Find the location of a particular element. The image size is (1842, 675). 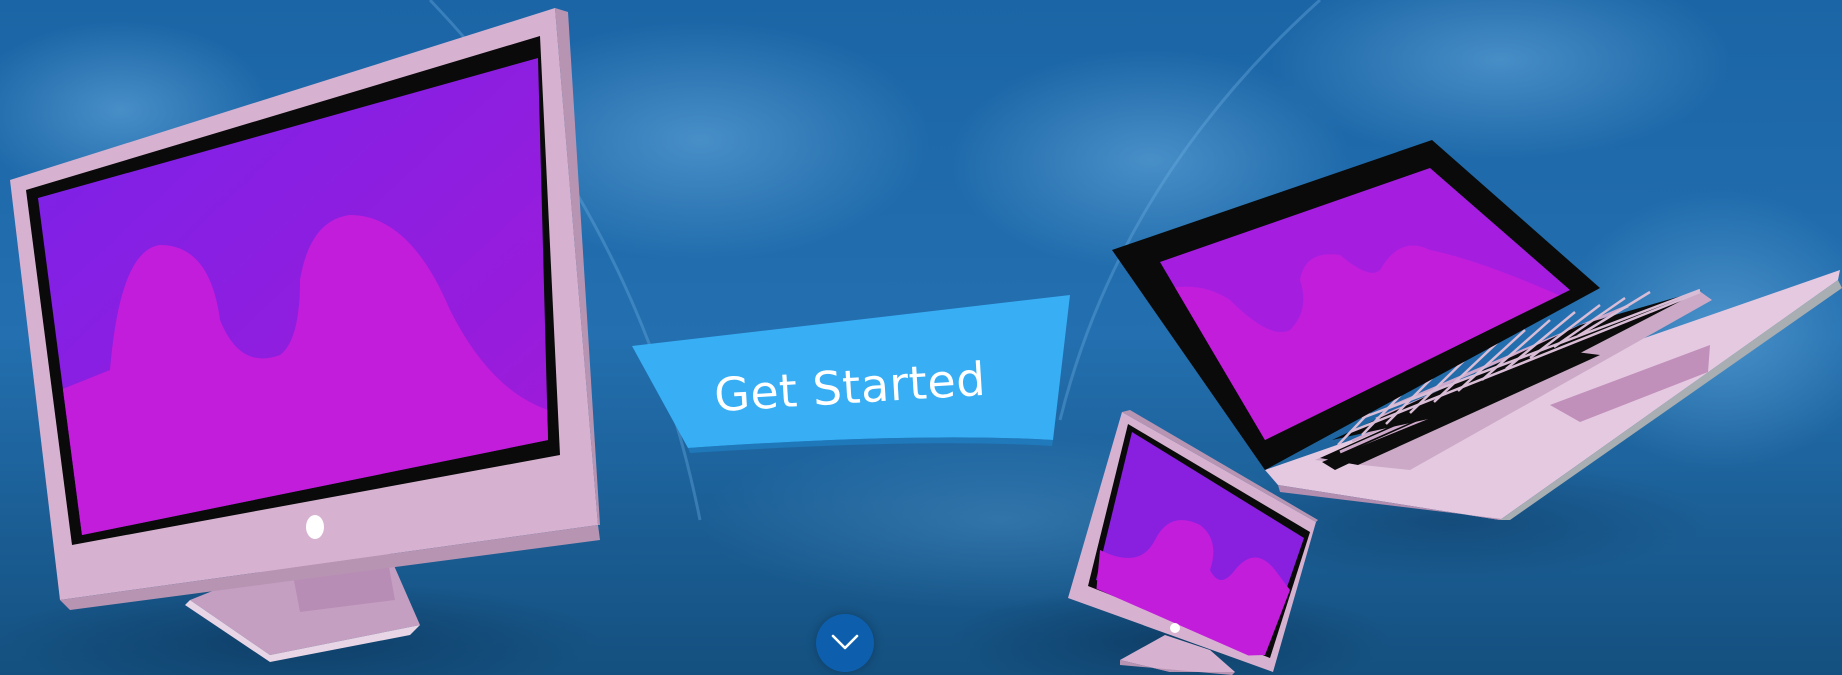

chevron-down-icon is located at coordinates (845, 642).